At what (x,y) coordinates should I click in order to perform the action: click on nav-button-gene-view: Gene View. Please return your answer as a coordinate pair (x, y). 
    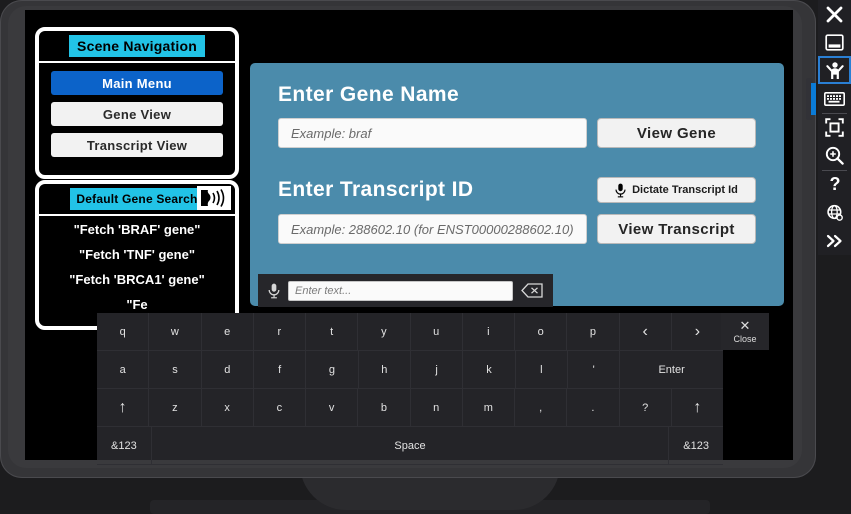
    Looking at the image, I should click on (137, 114).